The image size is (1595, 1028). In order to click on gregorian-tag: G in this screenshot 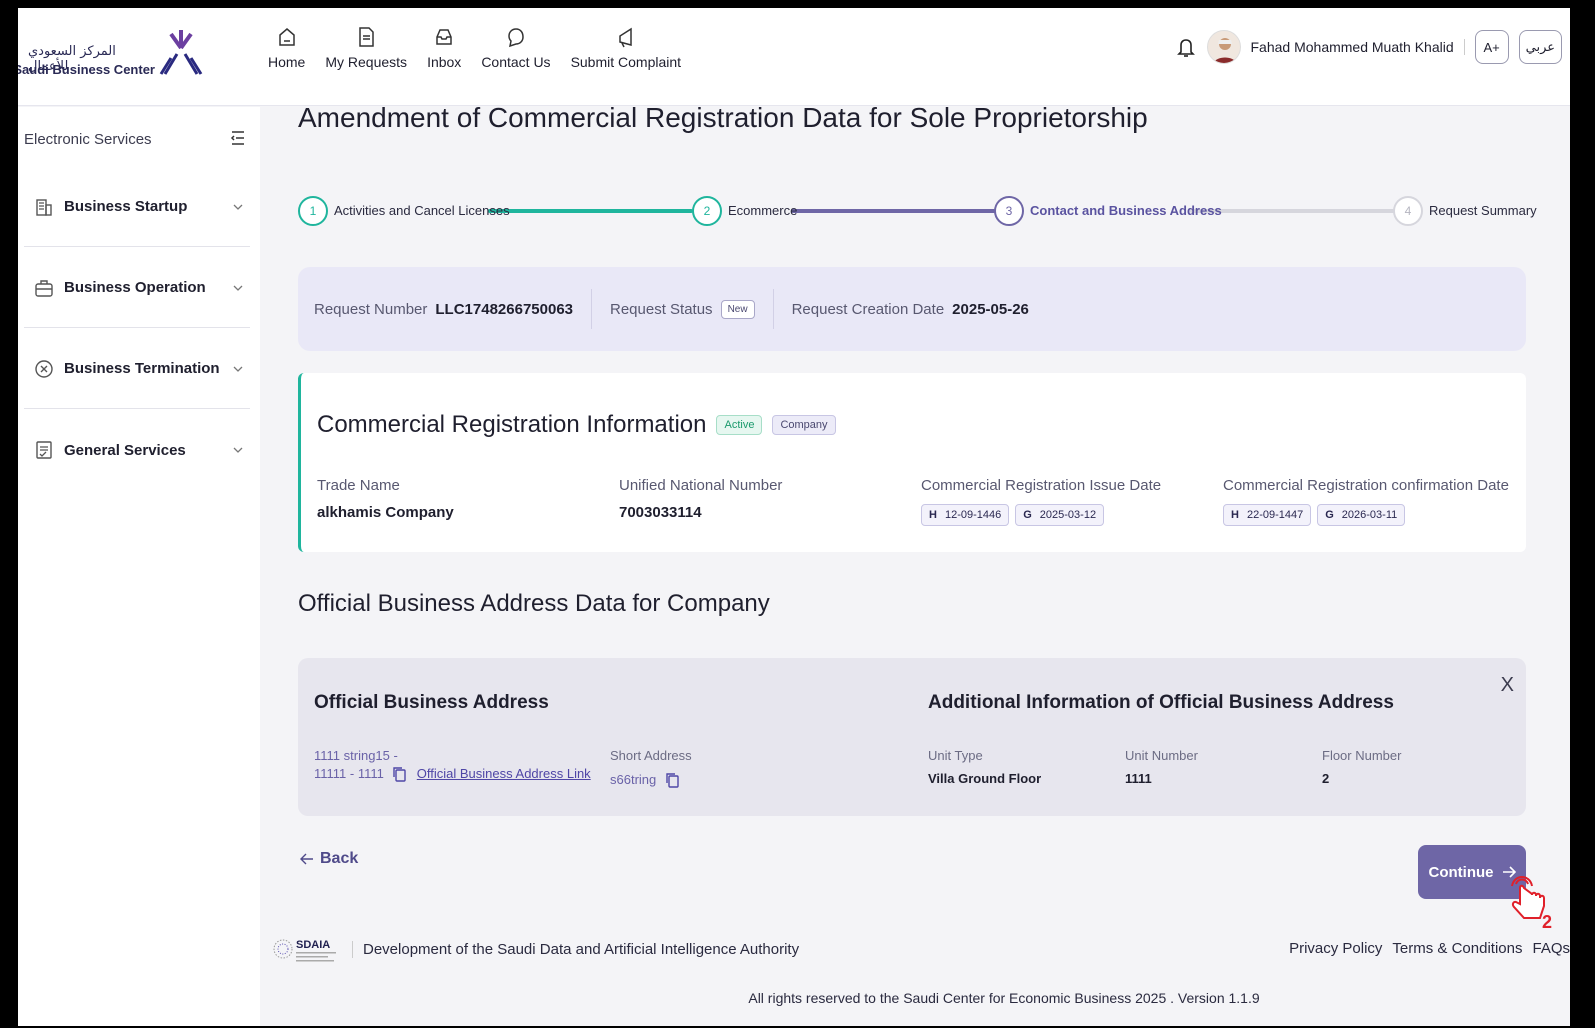, I will do `click(1329, 515)`.